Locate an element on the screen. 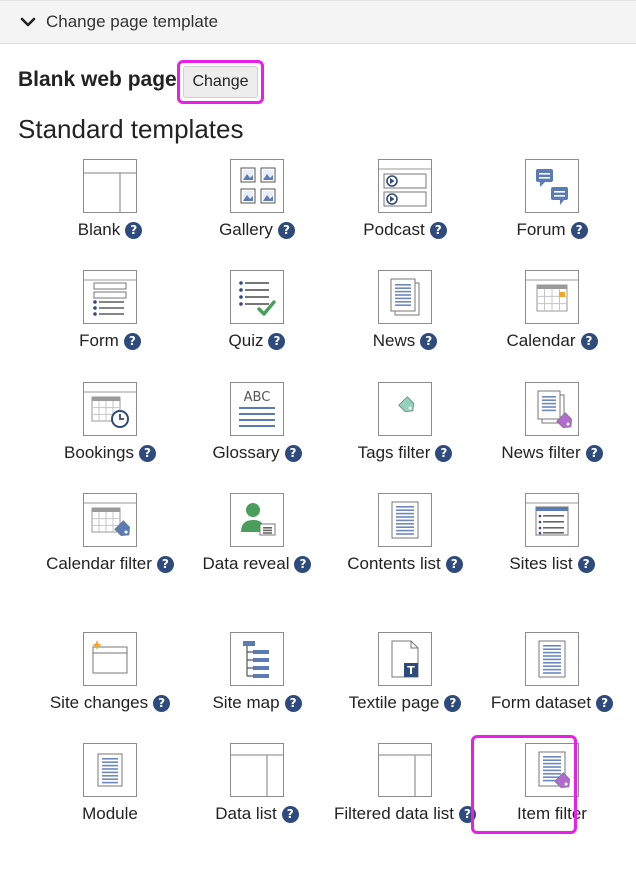  template-label: Blank? is located at coordinates (110, 230).